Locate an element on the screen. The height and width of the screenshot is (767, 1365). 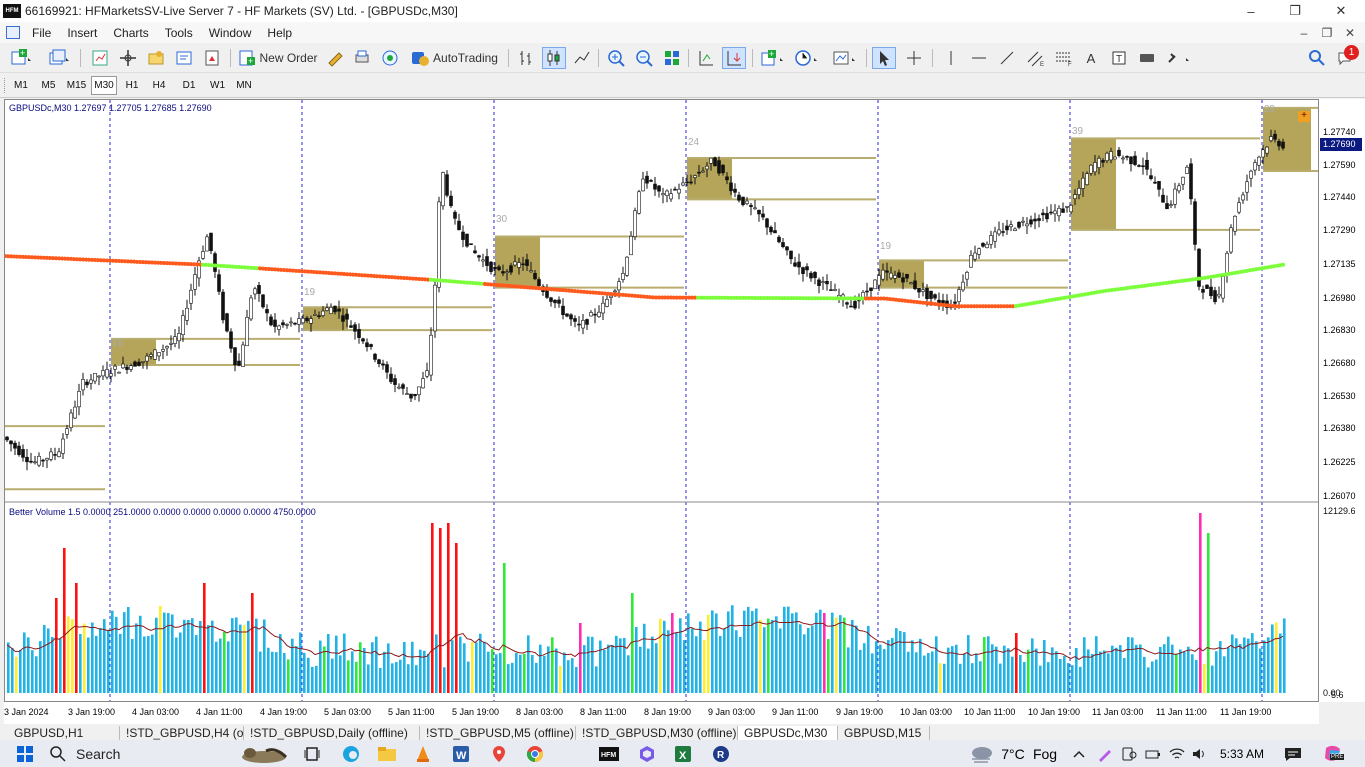
market-watch-button is located at coordinates (100, 58).